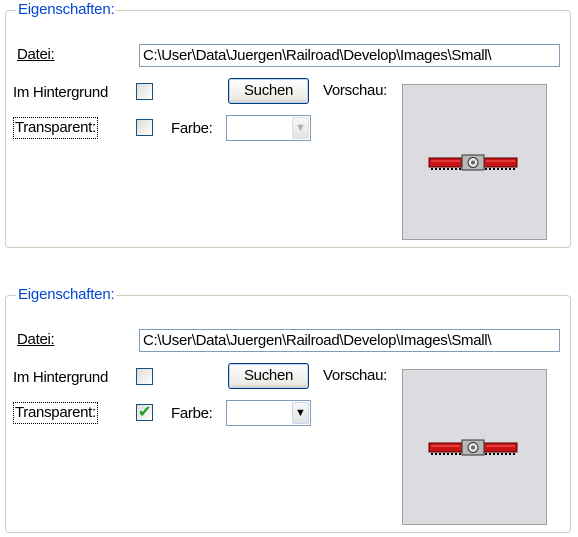 The width and height of the screenshot is (578, 537). I want to click on transparent-checkbox: ✔, so click(144, 412).